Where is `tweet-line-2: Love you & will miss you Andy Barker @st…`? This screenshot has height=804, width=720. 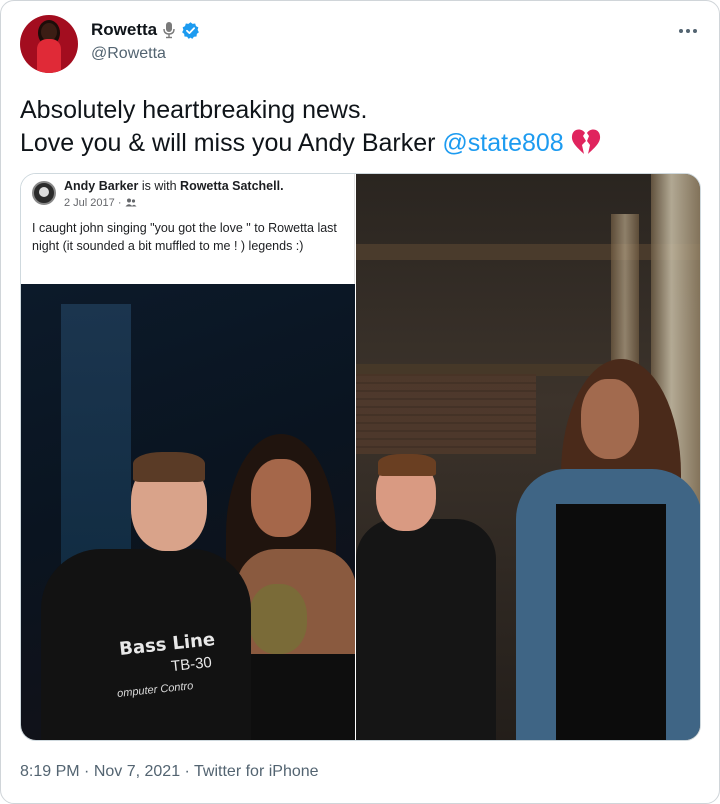
tweet-line-2: Love you & will miss you Andy Barker @st… is located at coordinates (360, 143).